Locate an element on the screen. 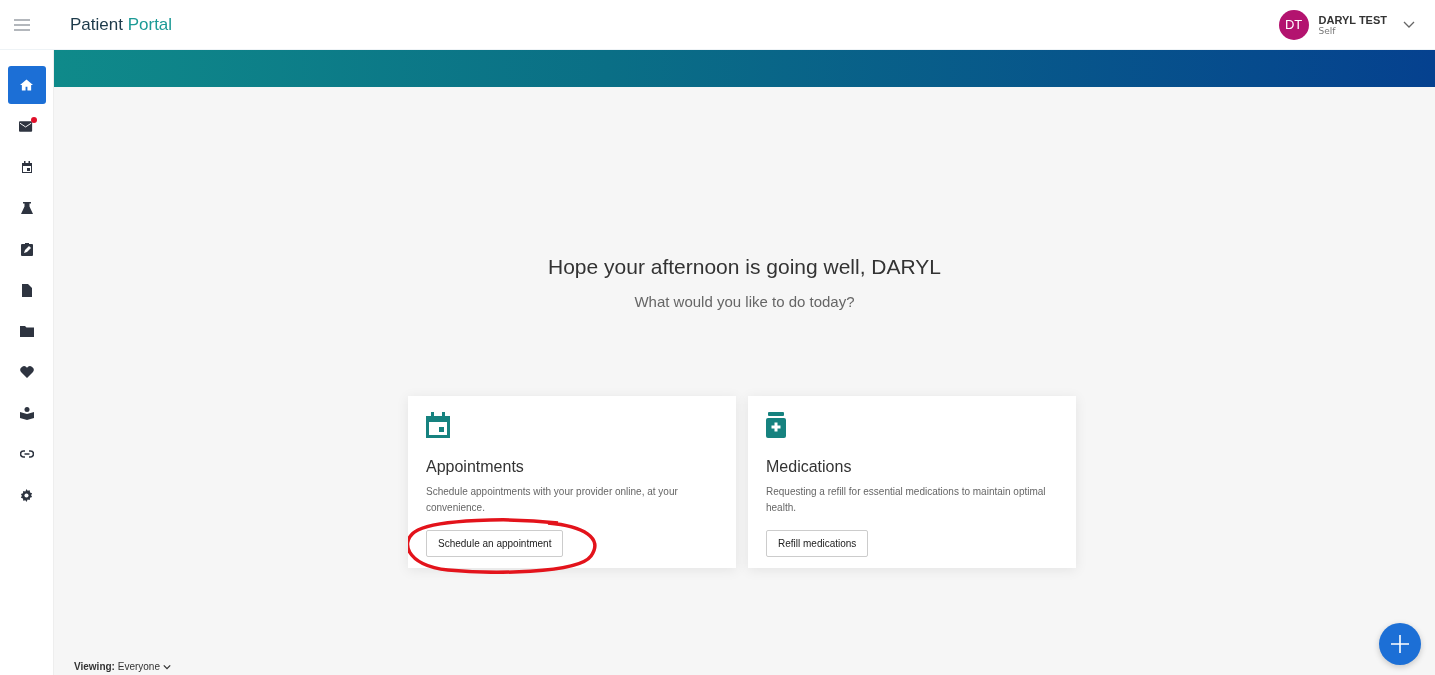 The height and width of the screenshot is (675, 1435). flask-icon is located at coordinates (26, 208).